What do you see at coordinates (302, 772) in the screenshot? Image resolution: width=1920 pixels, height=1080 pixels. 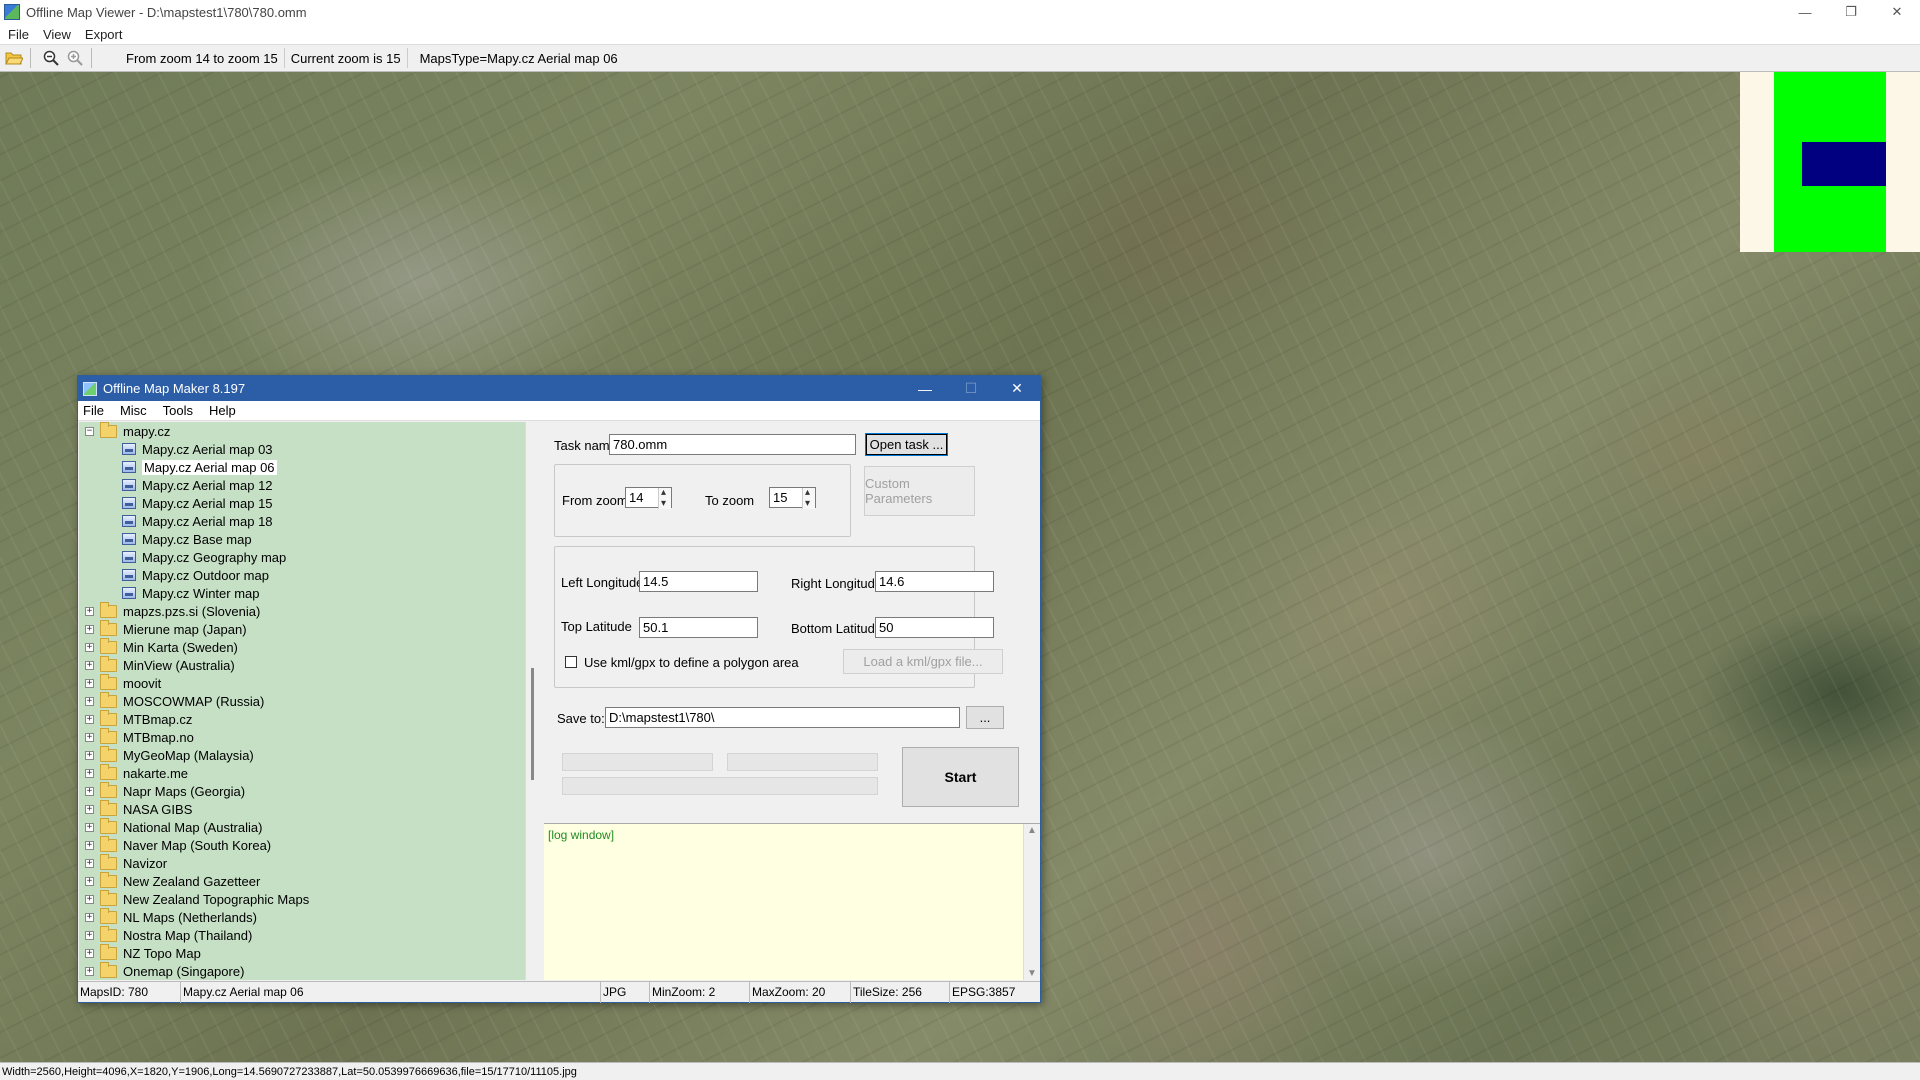 I see `tree-node-provider: + nakarte.me` at bounding box center [302, 772].